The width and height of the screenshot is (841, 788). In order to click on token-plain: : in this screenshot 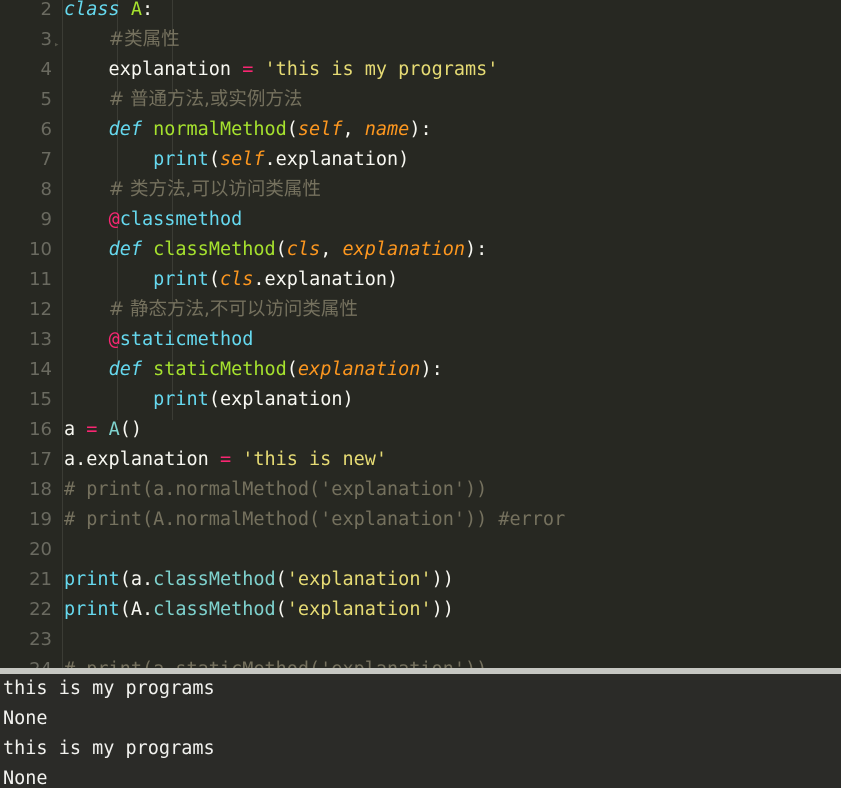, I will do `click(147, 10)`.